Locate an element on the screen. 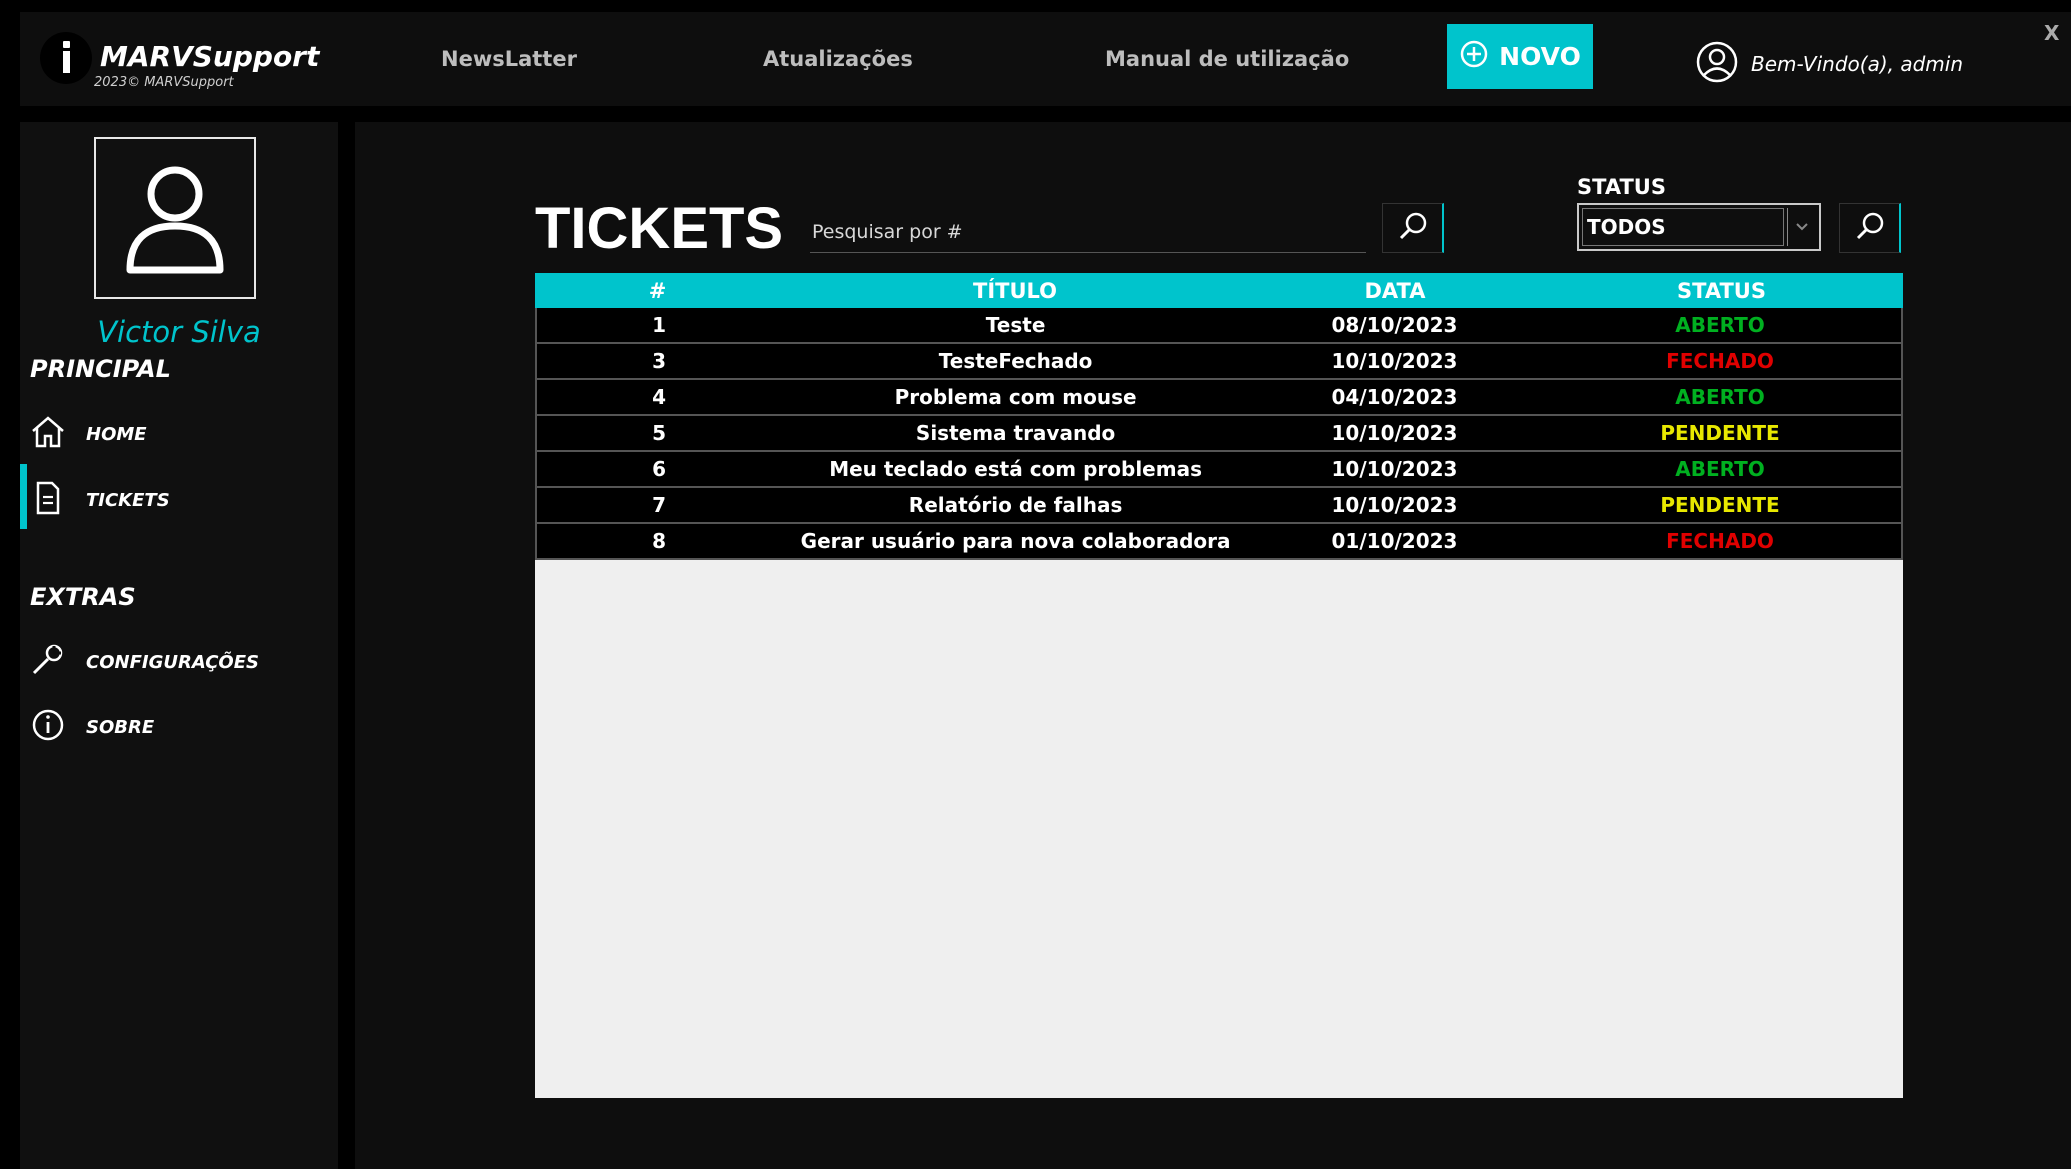 This screenshot has width=2071, height=1169. cell-id: 1 is located at coordinates (659, 325).